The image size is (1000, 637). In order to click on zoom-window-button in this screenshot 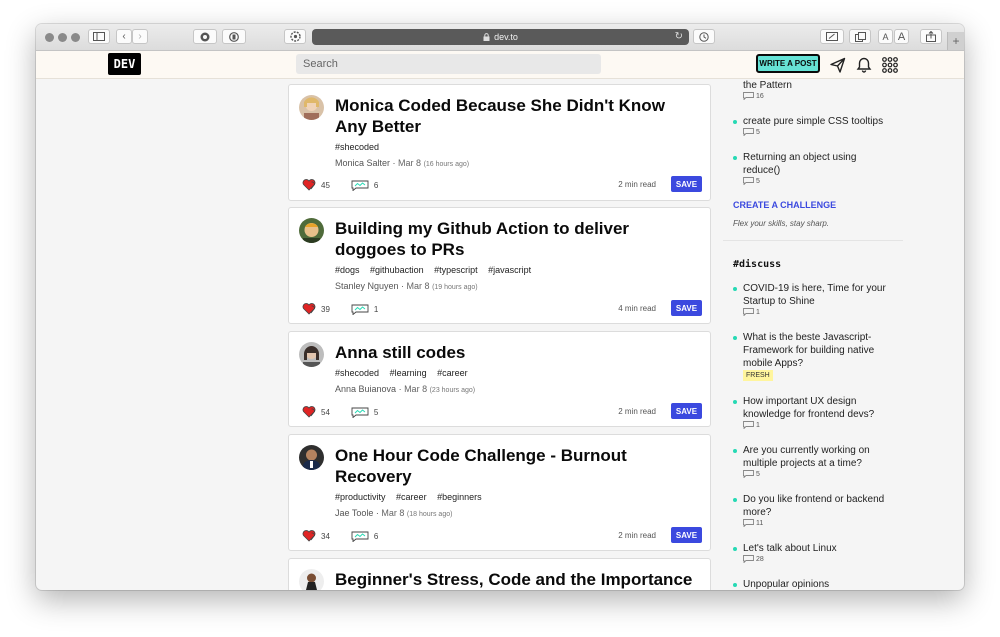, I will do `click(75, 37)`.